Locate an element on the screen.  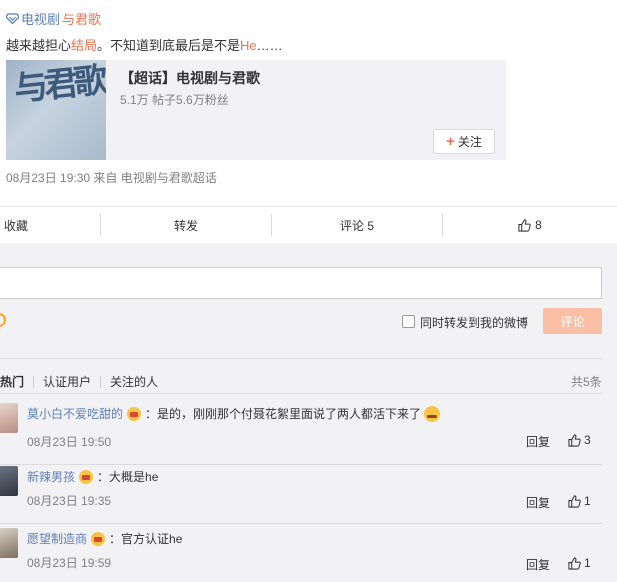
like-button: 8 is located at coordinates (530, 225).